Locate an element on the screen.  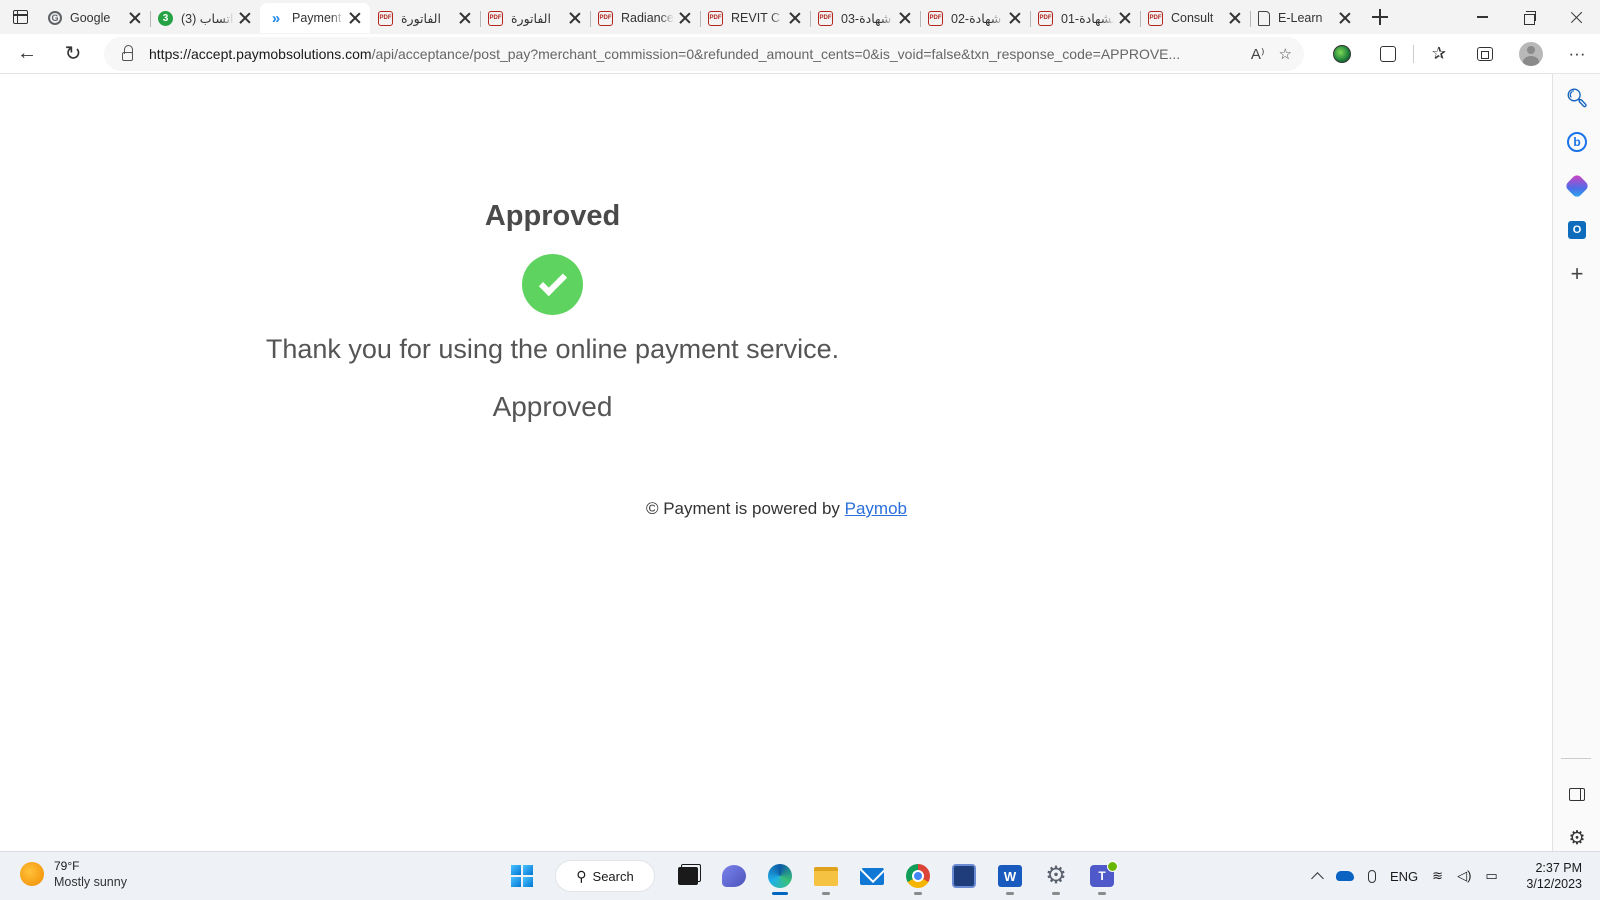
microphone-button is located at coordinates (1372, 876).